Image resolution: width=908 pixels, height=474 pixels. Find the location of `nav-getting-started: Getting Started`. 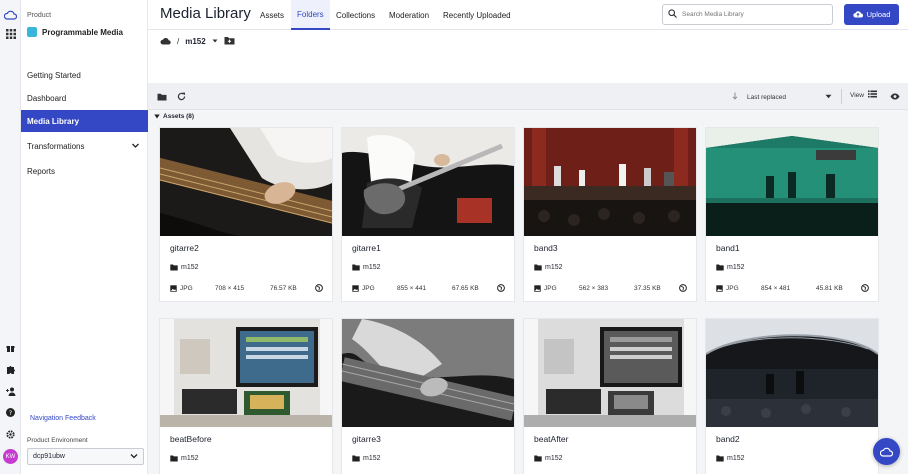

nav-getting-started: Getting Started is located at coordinates (84, 75).